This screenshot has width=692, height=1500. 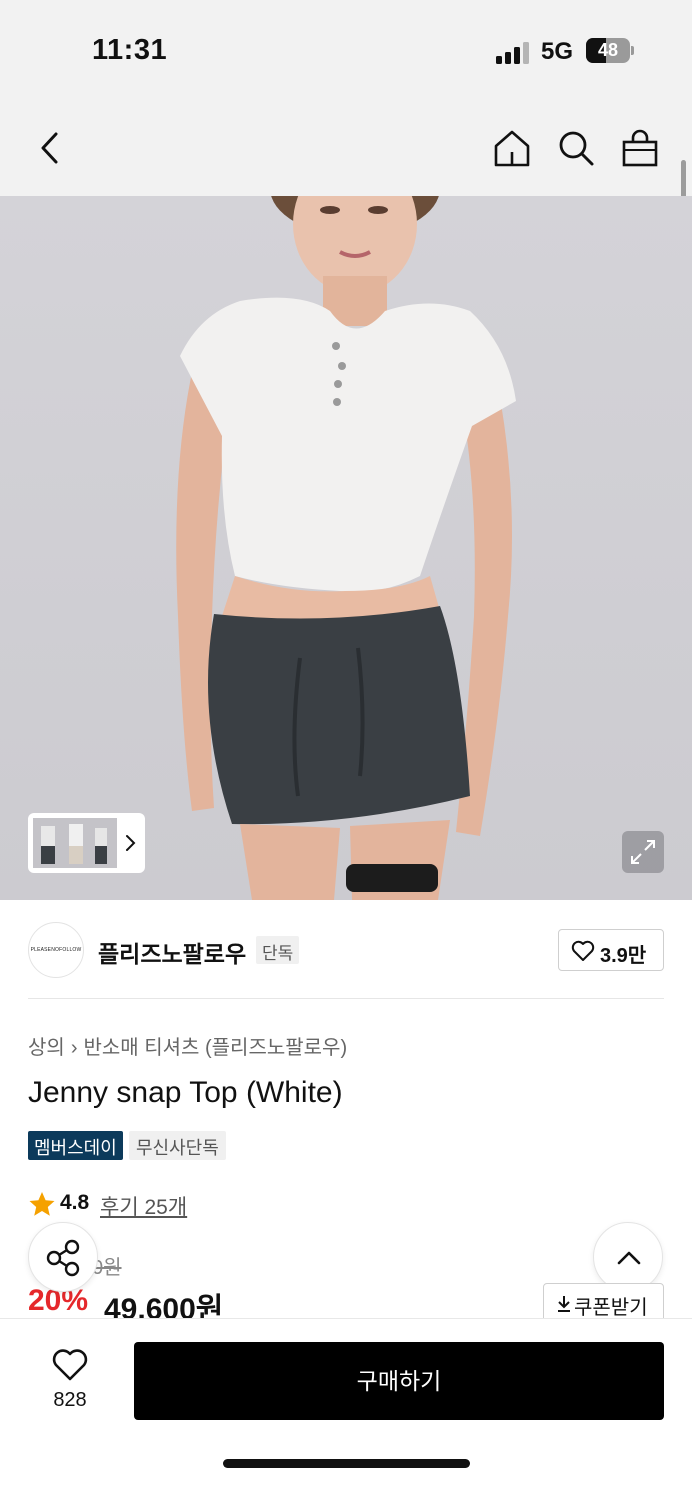 What do you see at coordinates (623, 956) in the screenshot?
I see `brand-like-count: 3.9만` at bounding box center [623, 956].